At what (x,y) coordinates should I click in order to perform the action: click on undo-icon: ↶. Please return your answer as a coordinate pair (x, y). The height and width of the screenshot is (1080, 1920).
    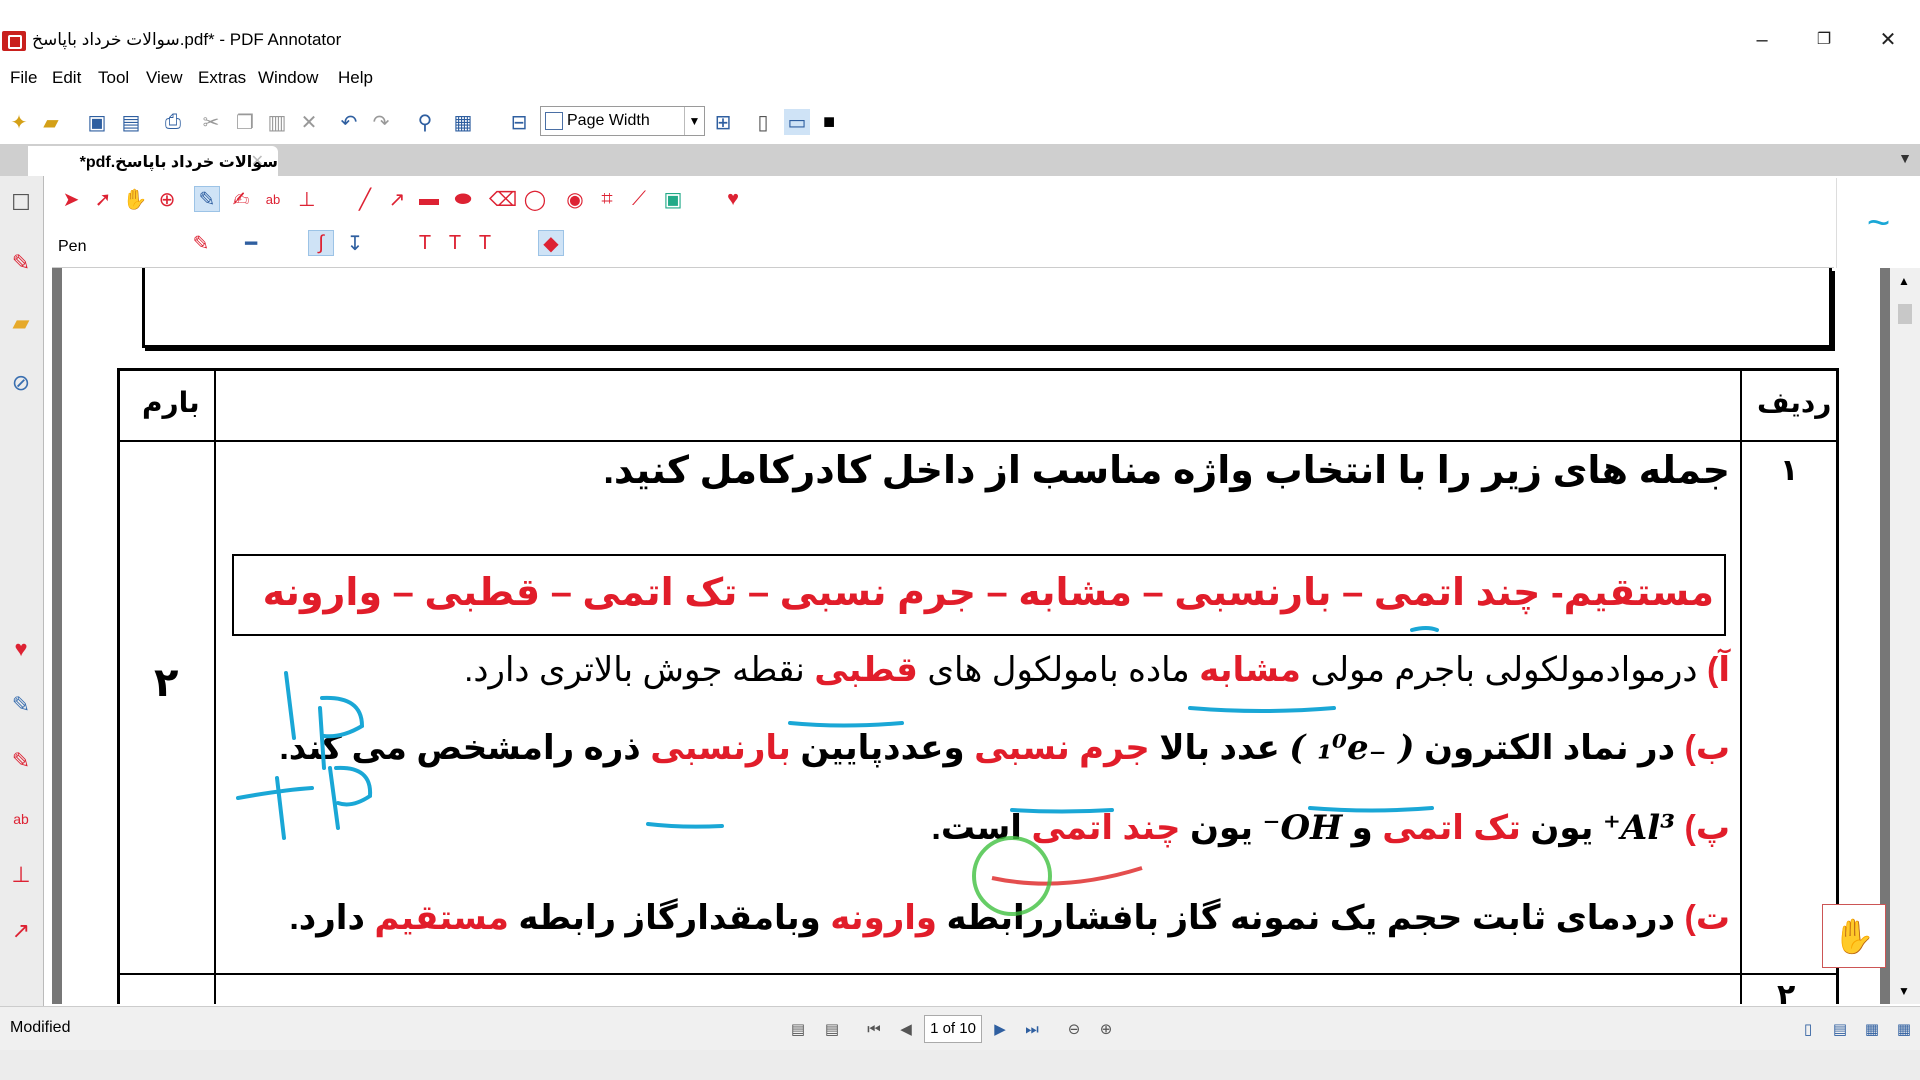
    Looking at the image, I should click on (349, 122).